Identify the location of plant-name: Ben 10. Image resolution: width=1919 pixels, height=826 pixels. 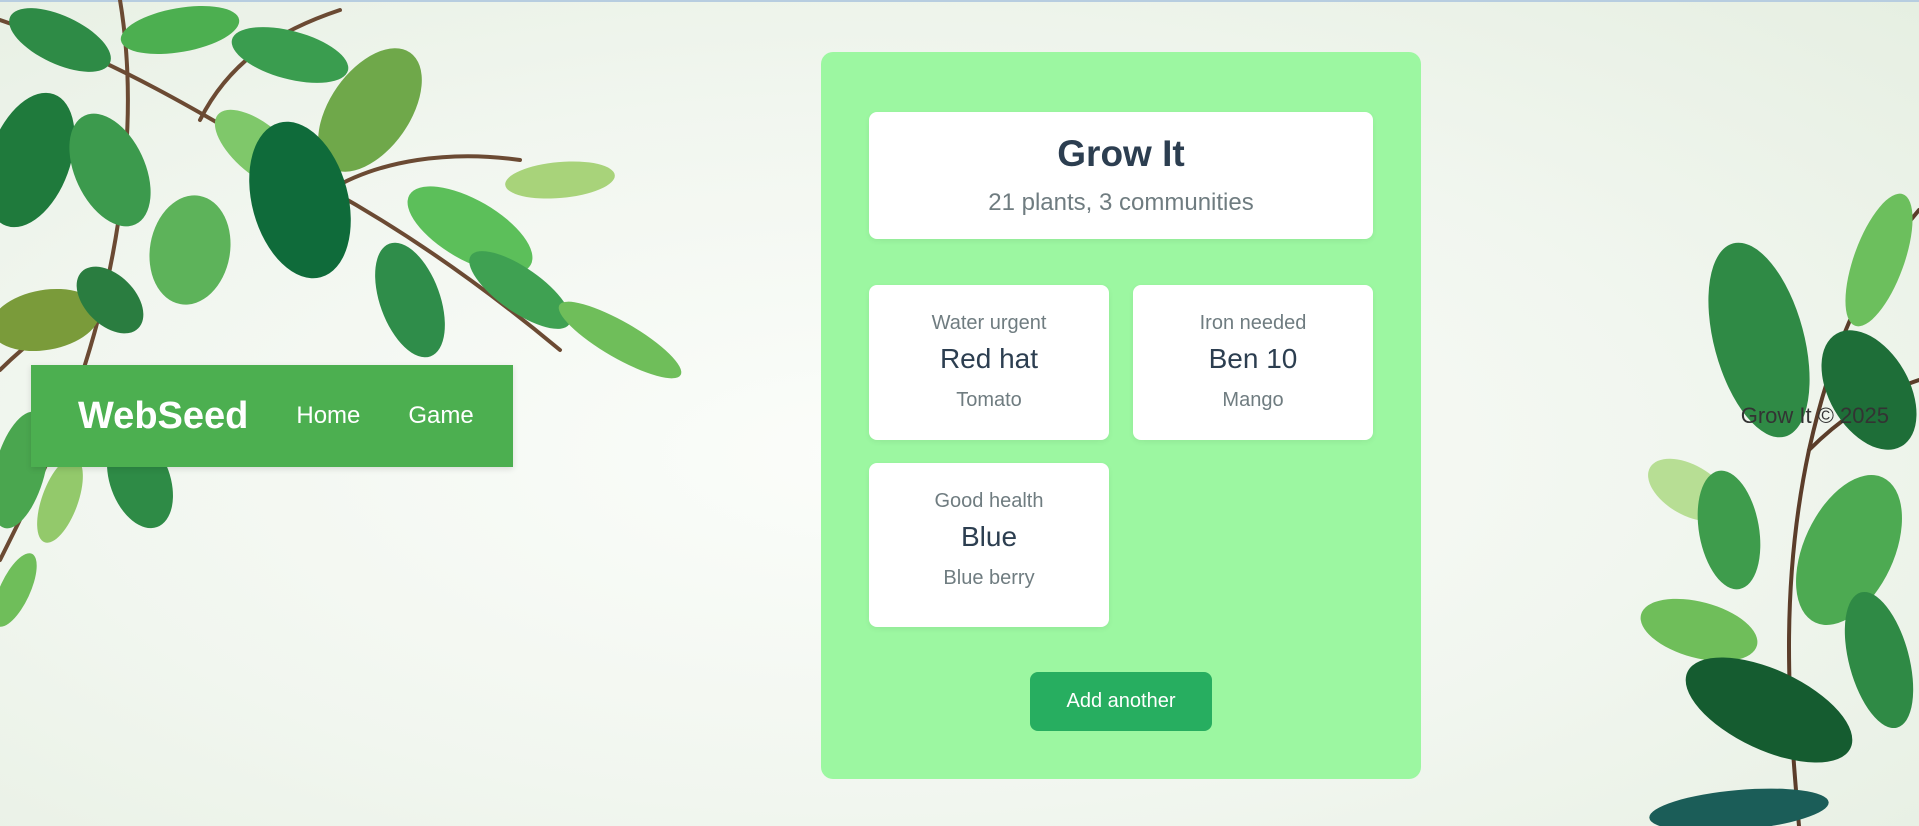
(1253, 358).